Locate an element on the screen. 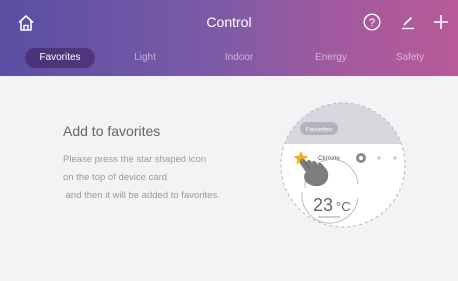 The height and width of the screenshot is (281, 458). tab-favorites: Favorites is located at coordinates (60, 58).